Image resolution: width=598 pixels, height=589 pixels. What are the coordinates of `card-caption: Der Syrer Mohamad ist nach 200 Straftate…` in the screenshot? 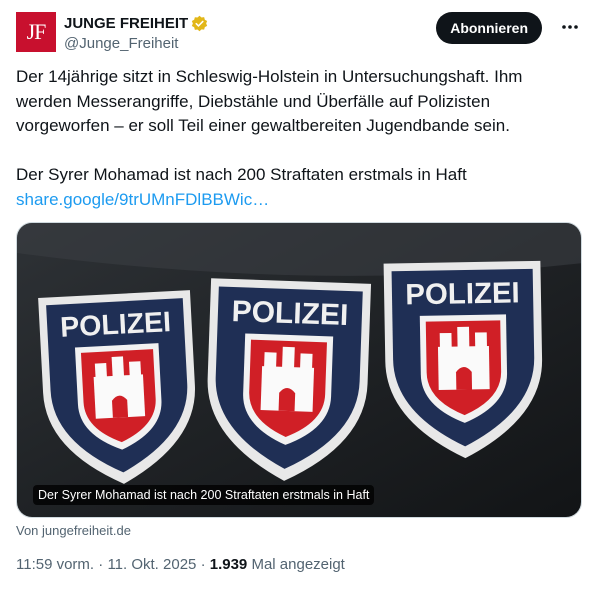 It's located at (204, 495).